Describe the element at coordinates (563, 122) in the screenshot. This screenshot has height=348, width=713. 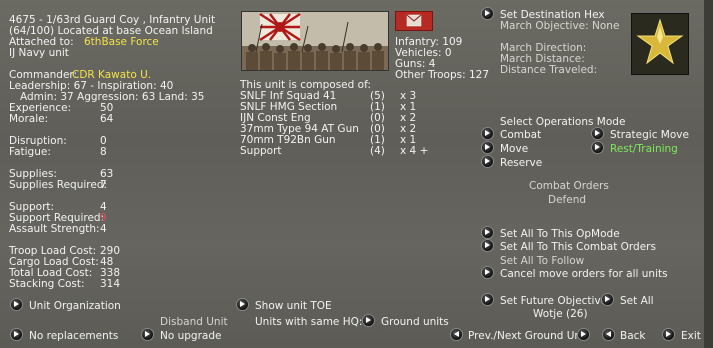
I see `opmode-header: Select Operations Mode` at that location.